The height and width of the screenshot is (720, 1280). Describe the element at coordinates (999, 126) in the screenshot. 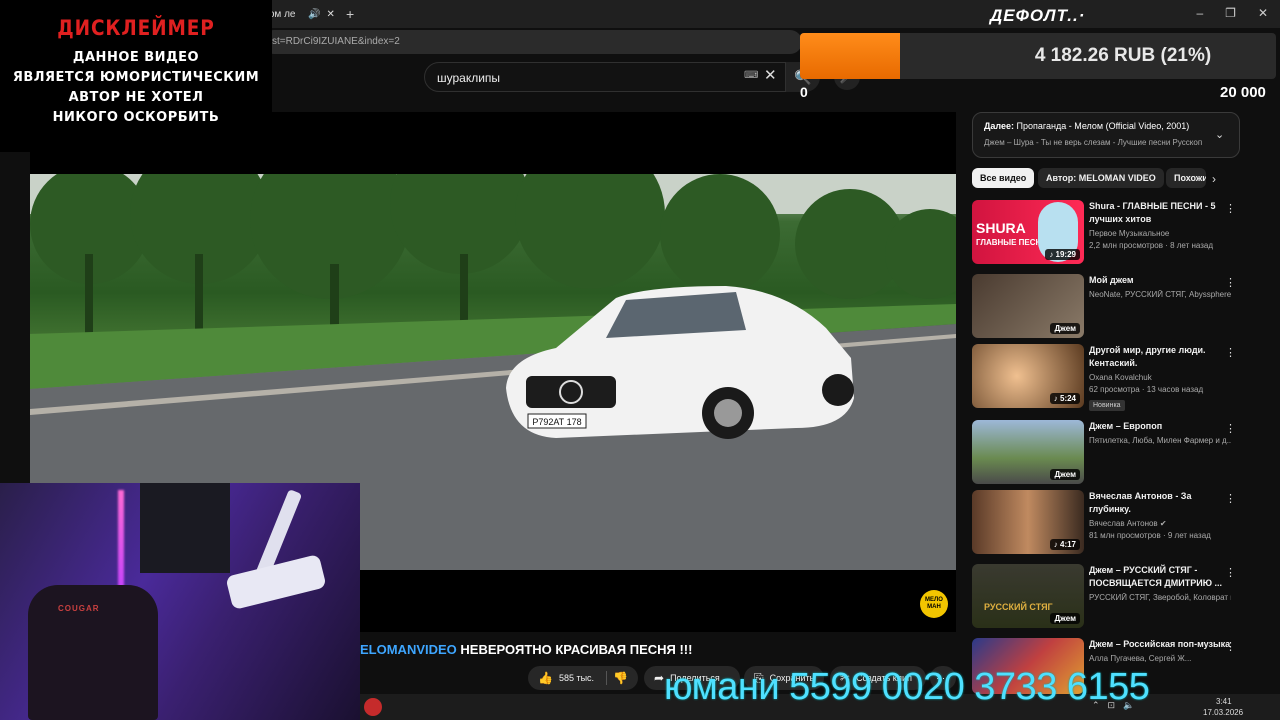

I see `up-next-label: Далее:` at that location.